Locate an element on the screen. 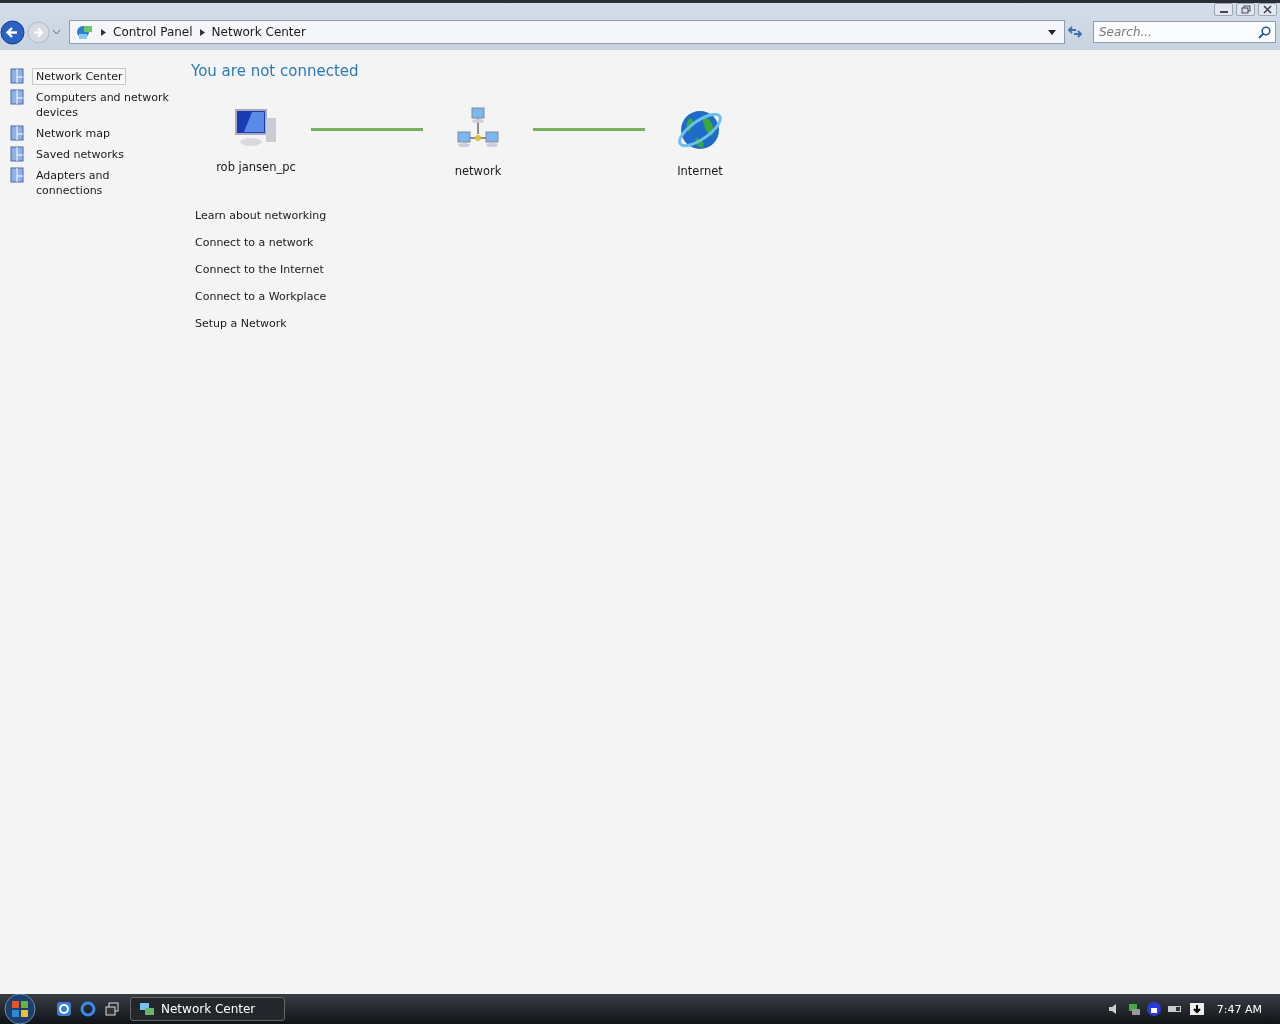  breadcrumb-item: Network Center is located at coordinates (258, 32).